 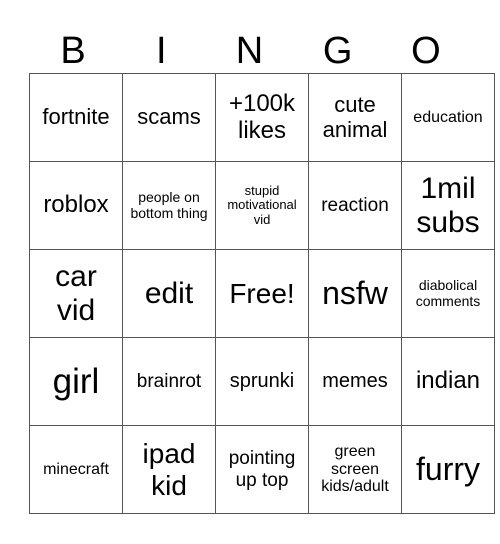 I want to click on bingo-cell: 1mil subs, so click(x=448, y=205).